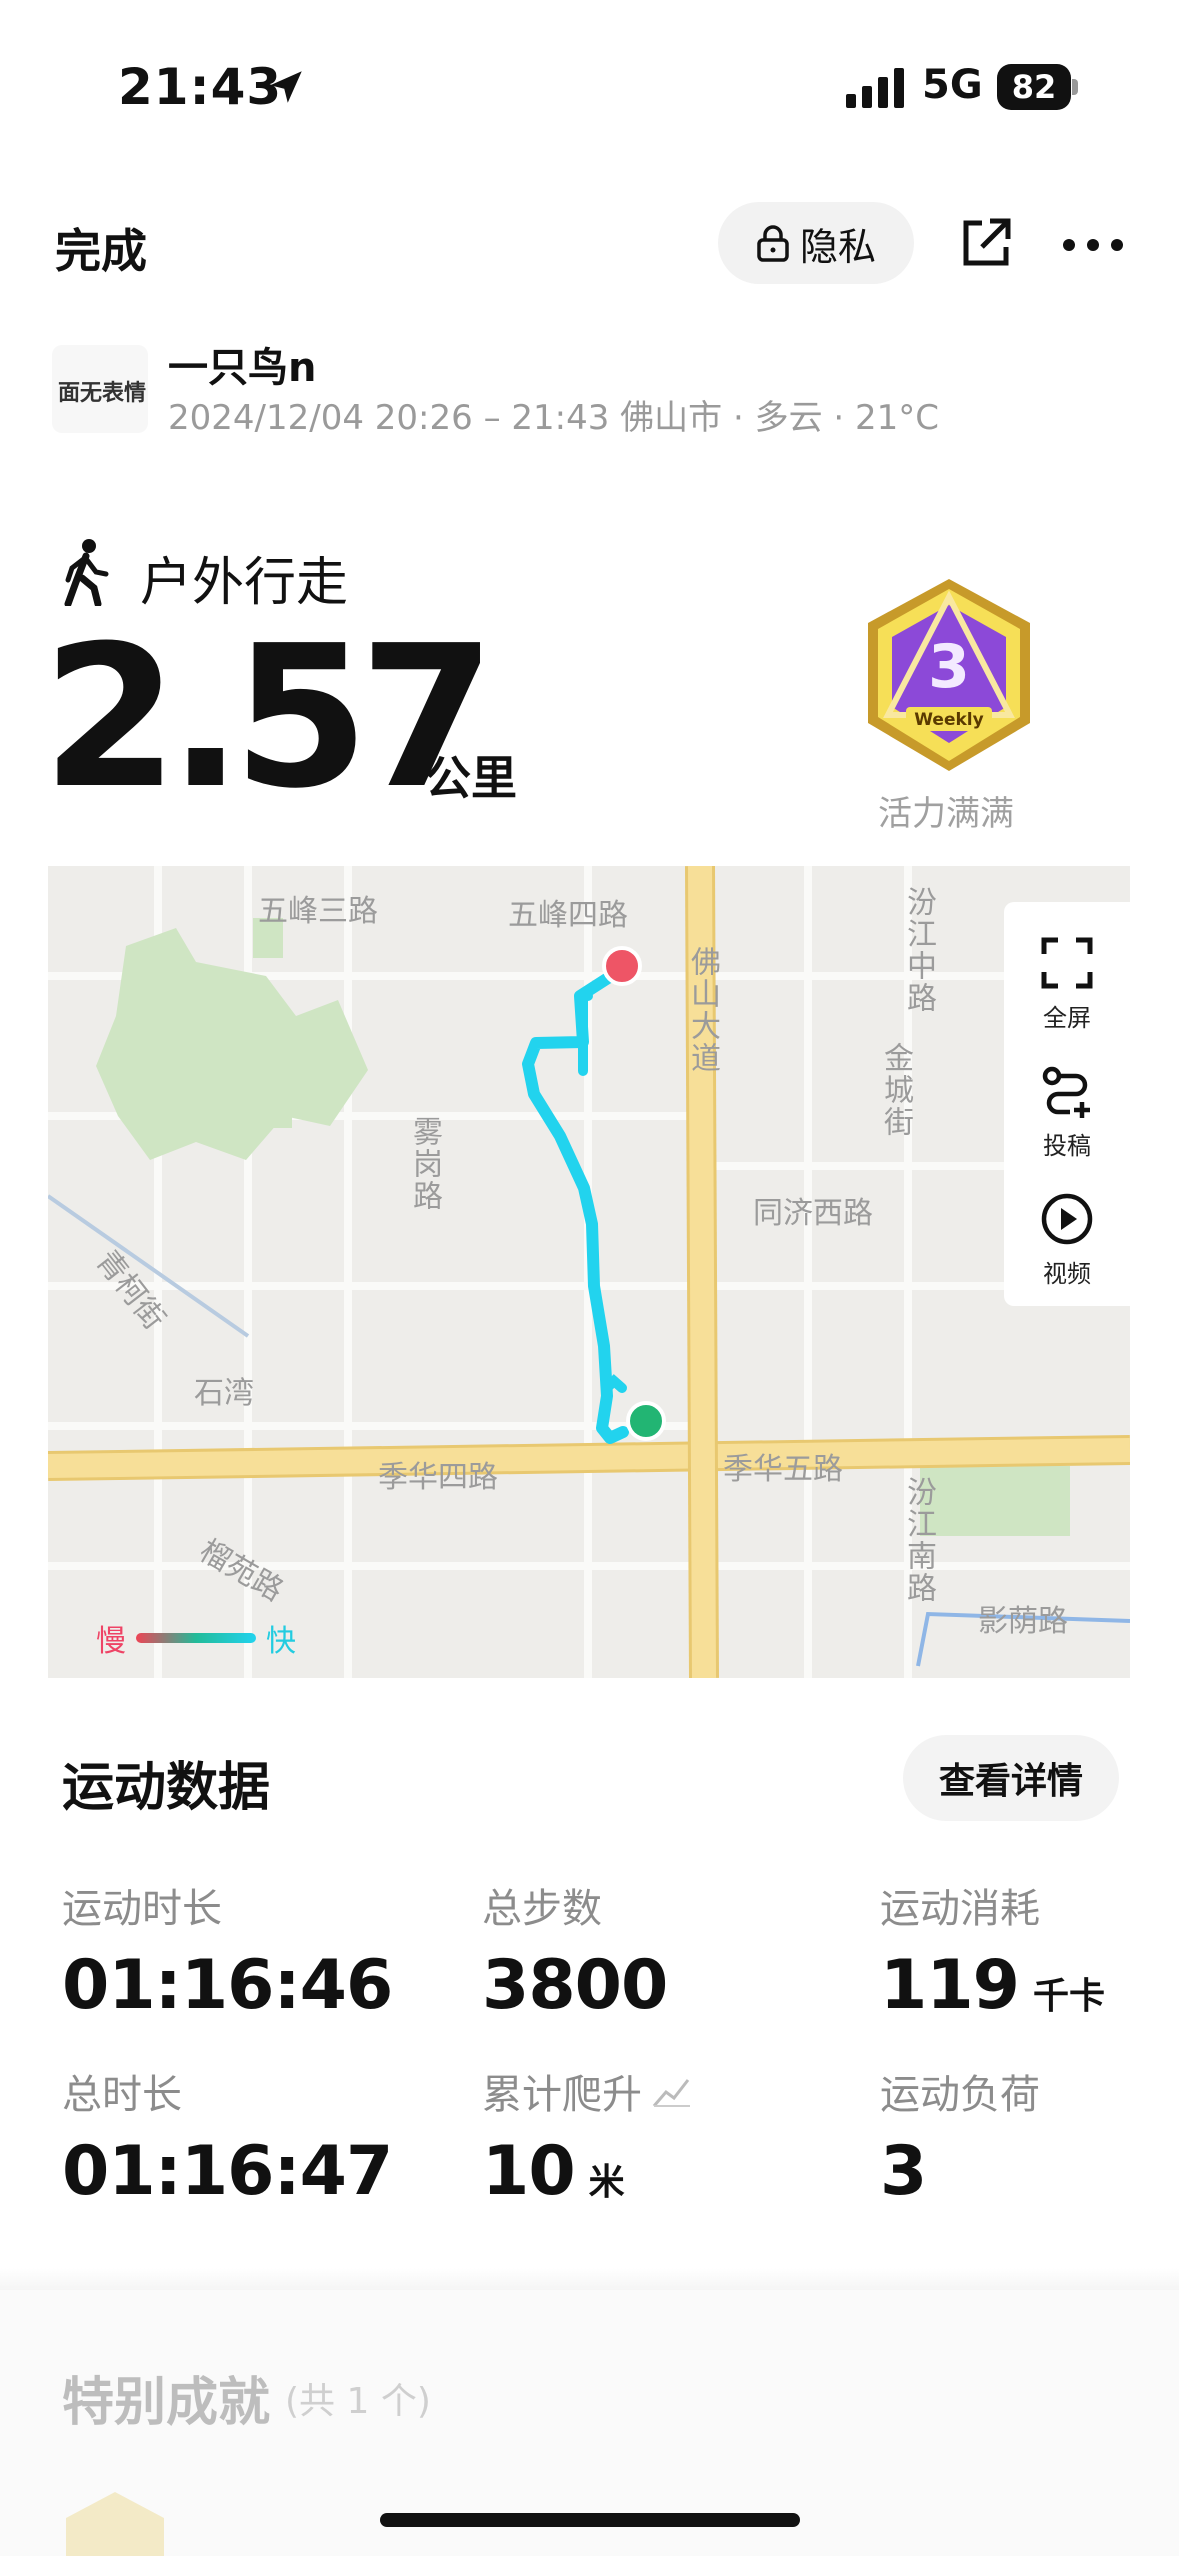  What do you see at coordinates (837, 246) in the screenshot?
I see `privacy-label: 隐私` at bounding box center [837, 246].